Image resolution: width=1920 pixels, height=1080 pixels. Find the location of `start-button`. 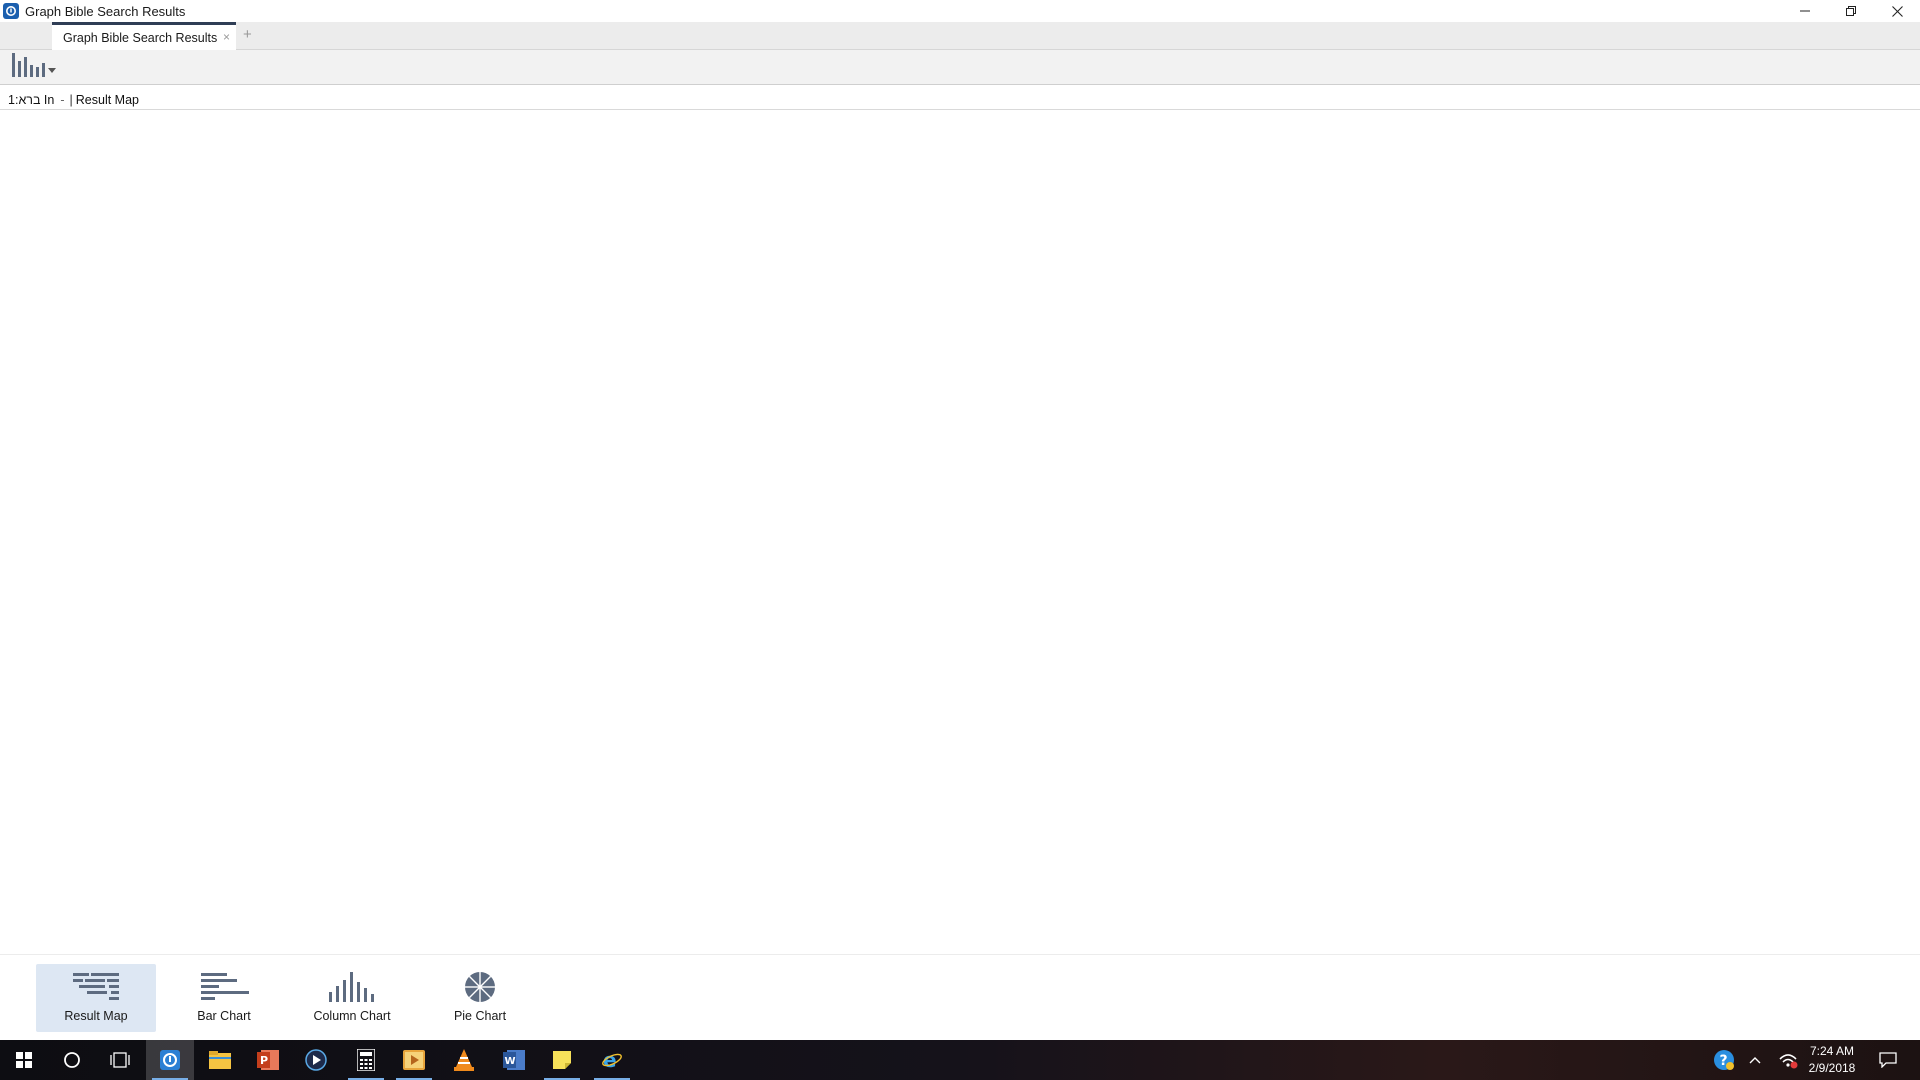

start-button is located at coordinates (24, 1060).